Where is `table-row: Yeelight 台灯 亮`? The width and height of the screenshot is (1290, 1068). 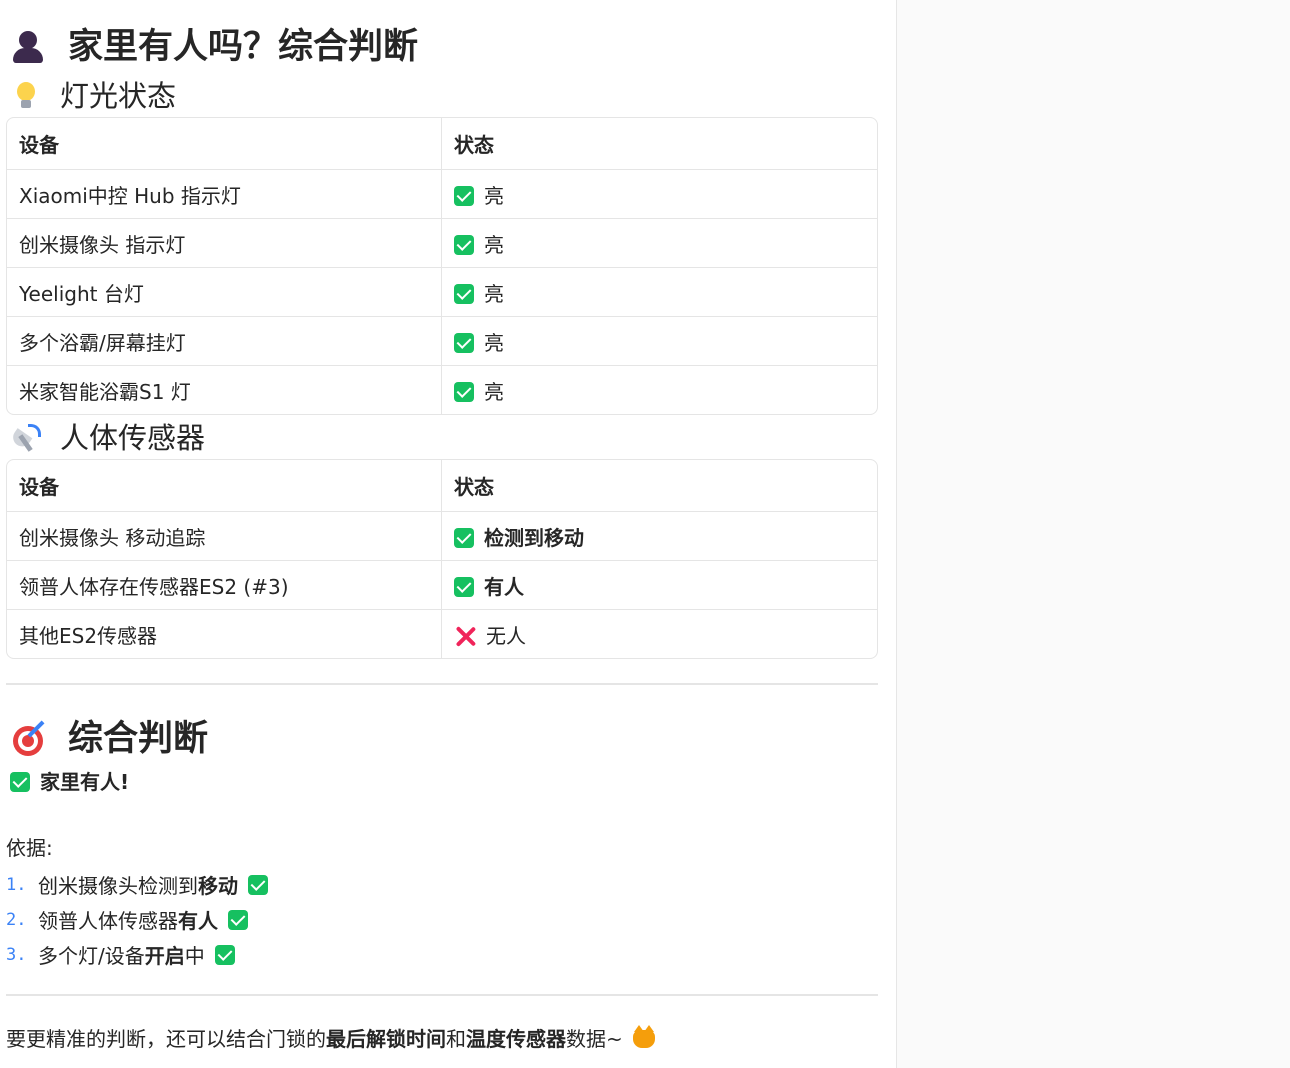 table-row: Yeelight 台灯 亮 is located at coordinates (442, 292).